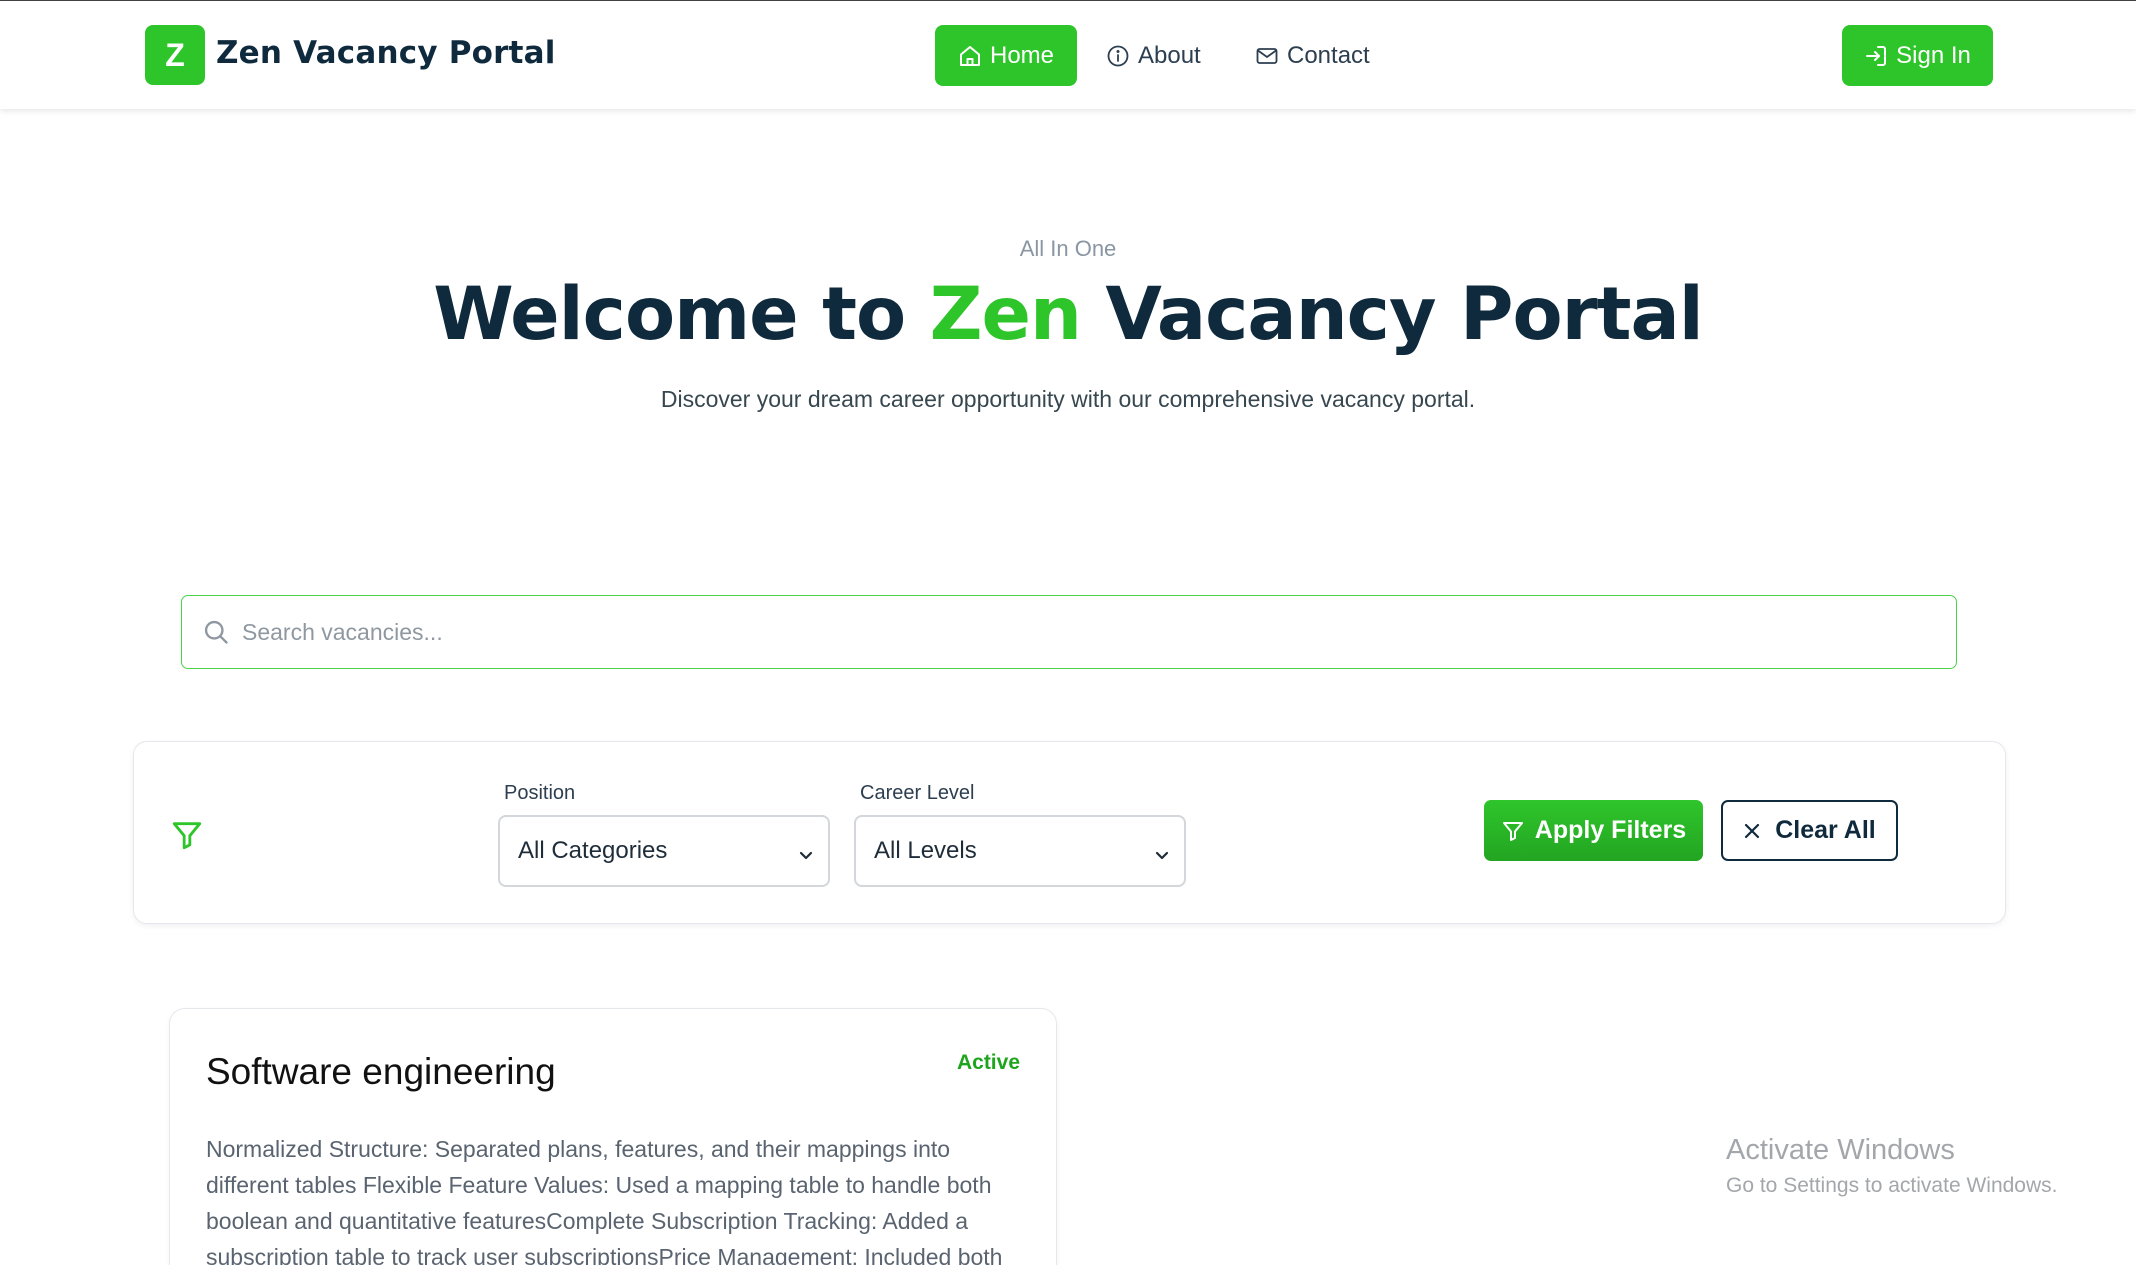  What do you see at coordinates (1610, 830) in the screenshot?
I see `apply-filters-label: Apply Filters` at bounding box center [1610, 830].